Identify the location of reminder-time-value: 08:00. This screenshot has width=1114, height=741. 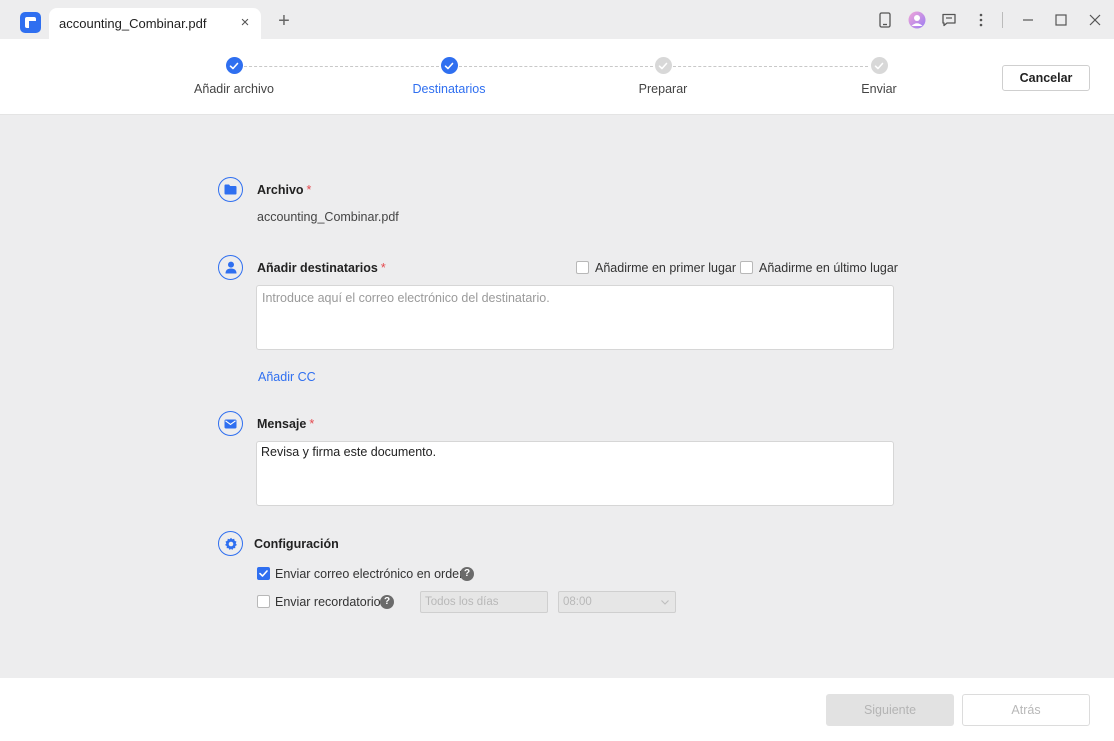
(577, 602).